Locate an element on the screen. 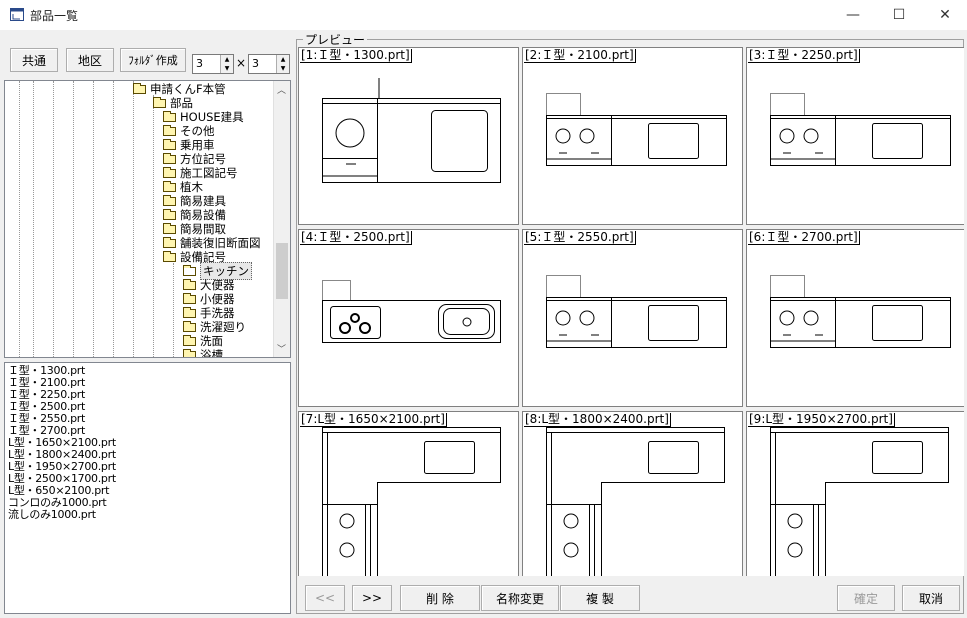 This screenshot has width=967, height=618. preview-cell-title: [8:L型・1800×2400.prt] is located at coordinates (597, 419).